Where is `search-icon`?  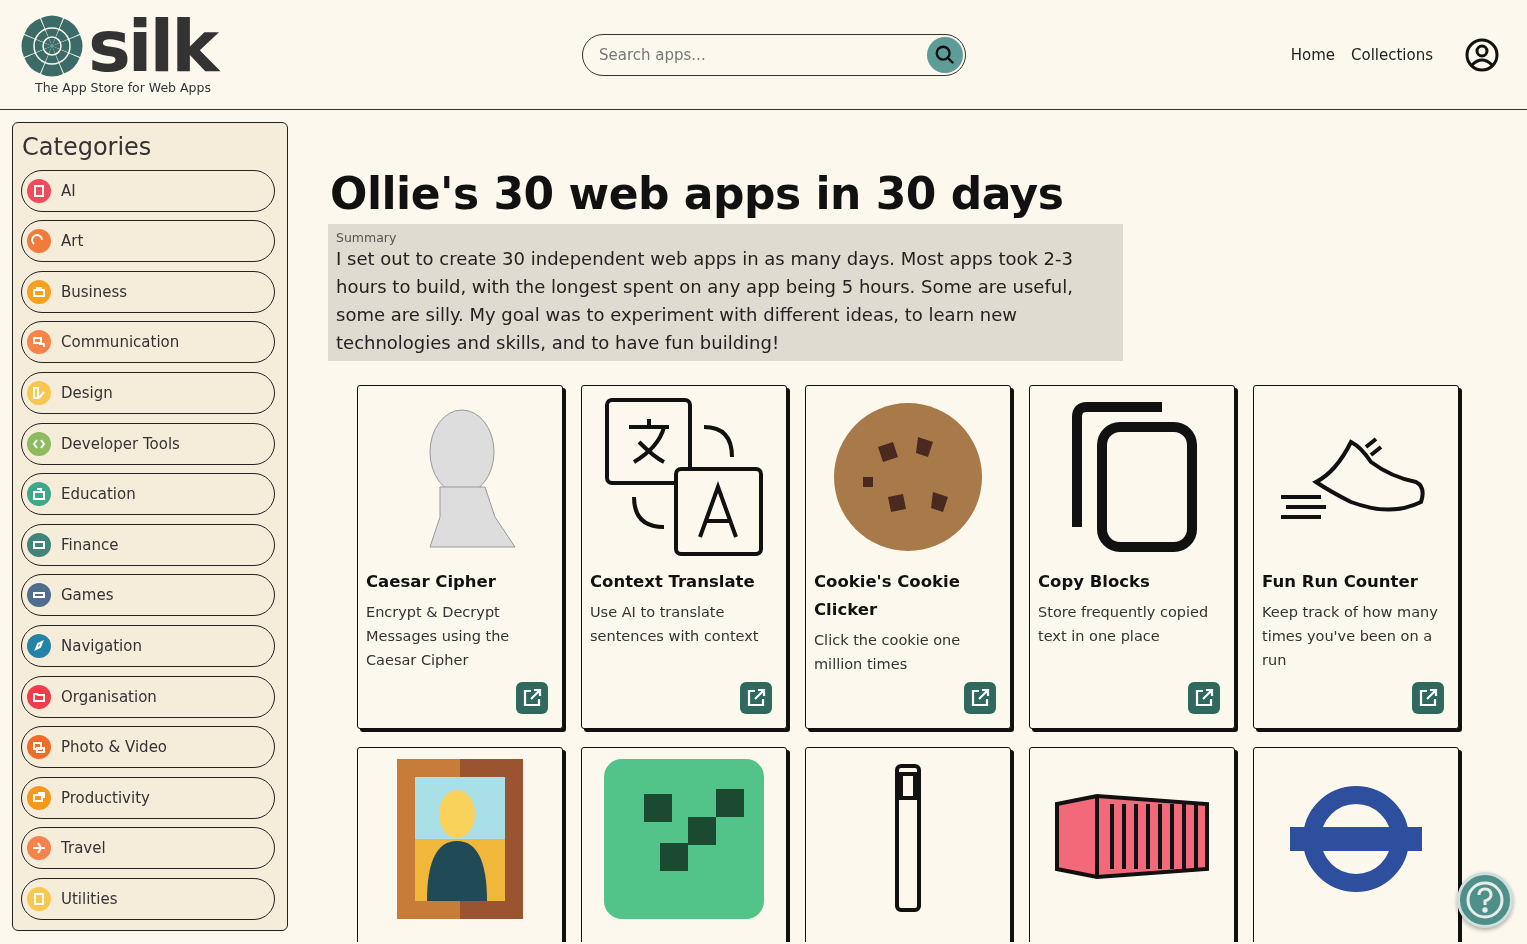
search-icon is located at coordinates (945, 54).